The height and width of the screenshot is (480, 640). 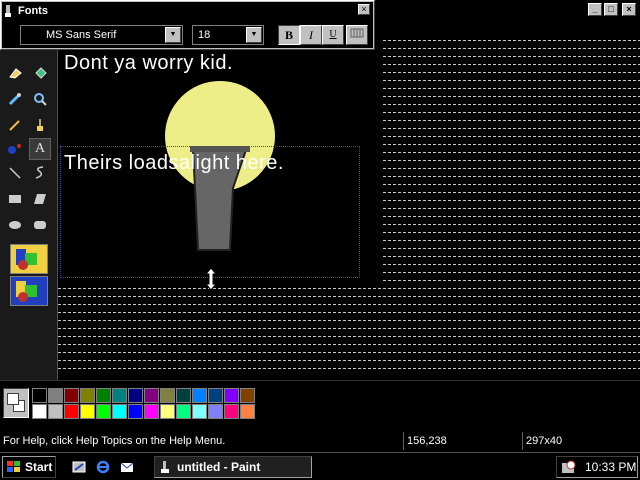 What do you see at coordinates (219, 467) in the screenshot?
I see `task-label: untitled - Paint` at bounding box center [219, 467].